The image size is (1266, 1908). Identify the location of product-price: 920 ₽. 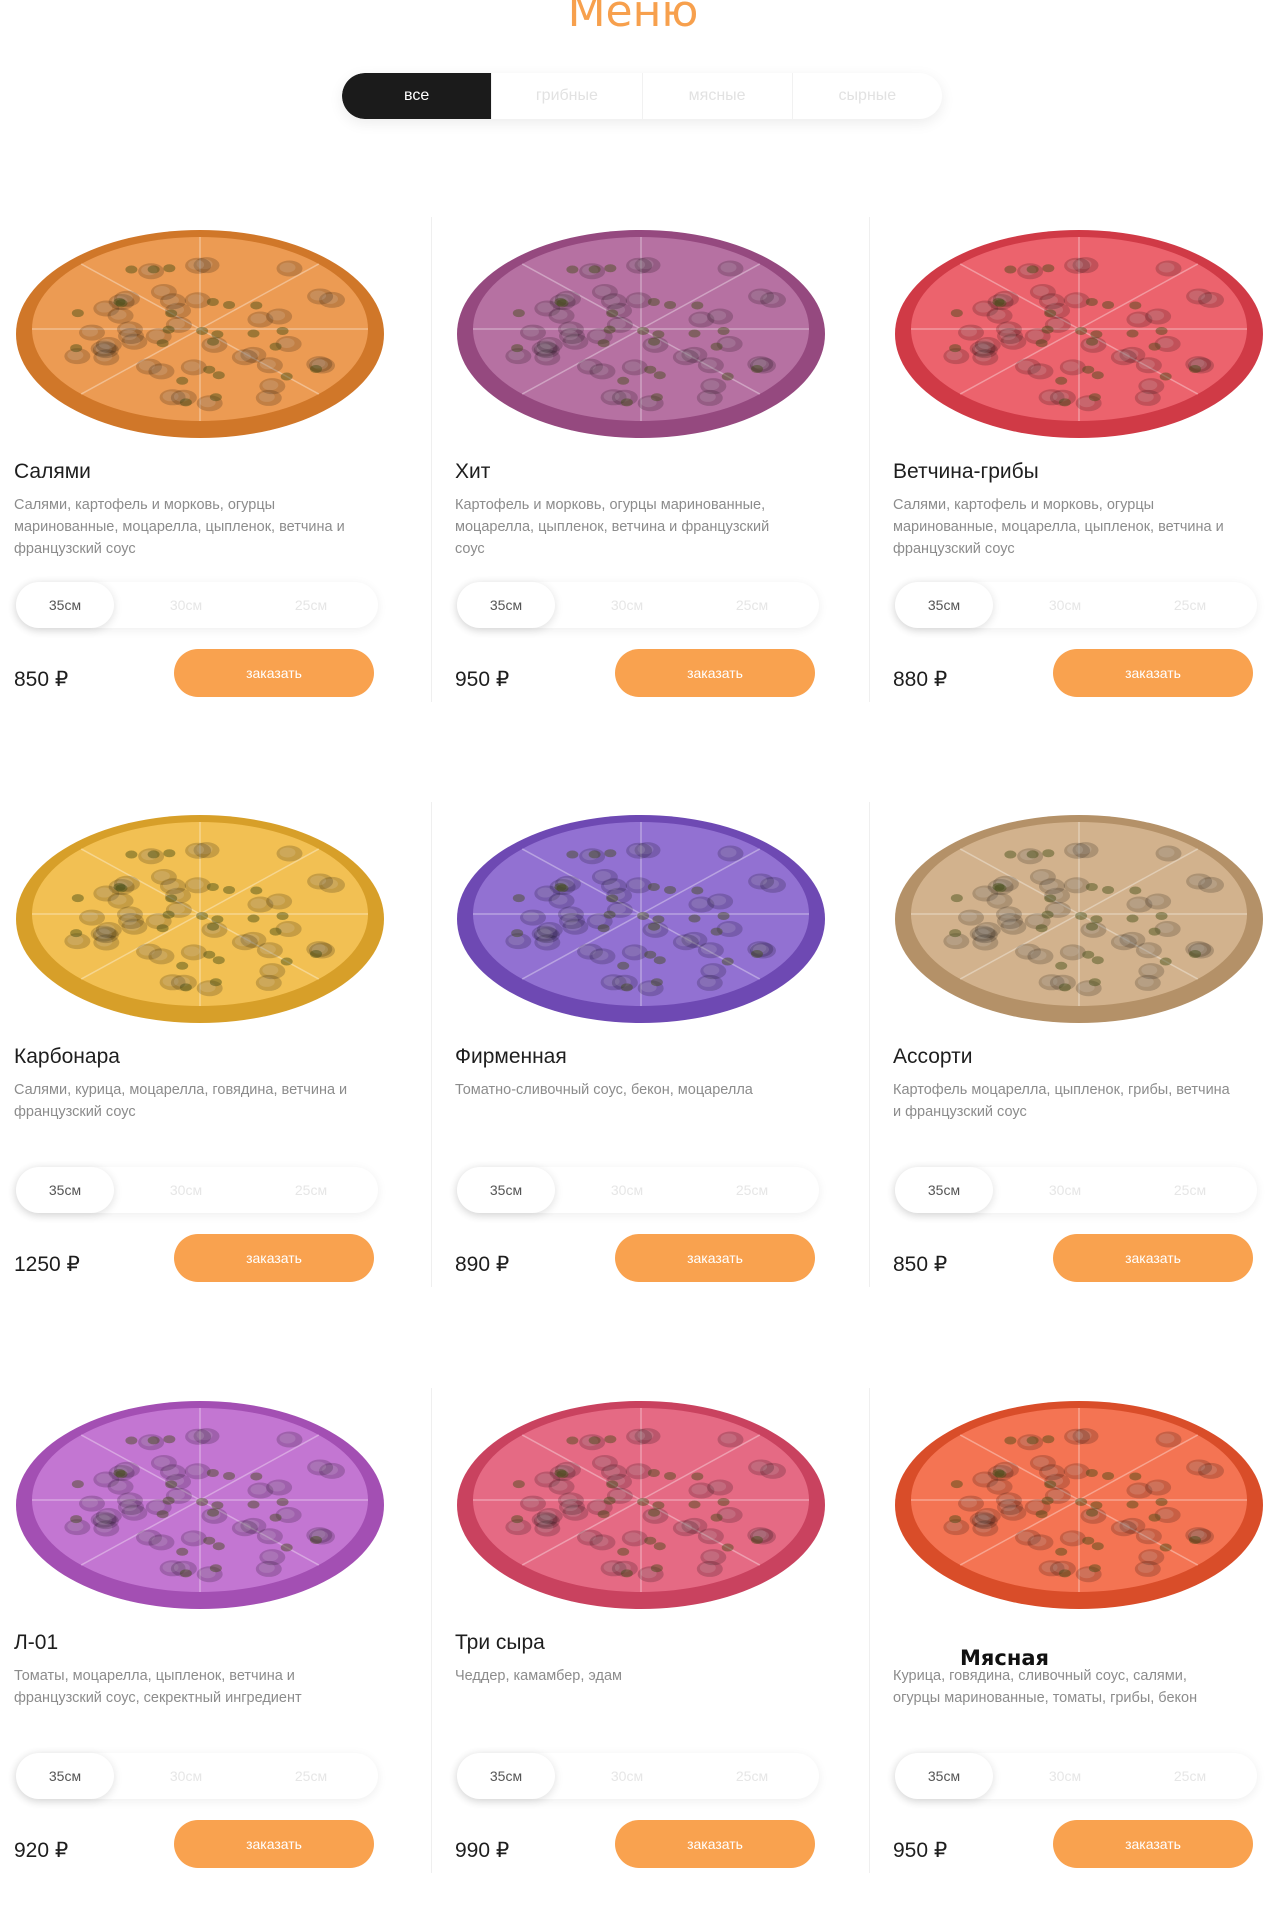
(41, 1850).